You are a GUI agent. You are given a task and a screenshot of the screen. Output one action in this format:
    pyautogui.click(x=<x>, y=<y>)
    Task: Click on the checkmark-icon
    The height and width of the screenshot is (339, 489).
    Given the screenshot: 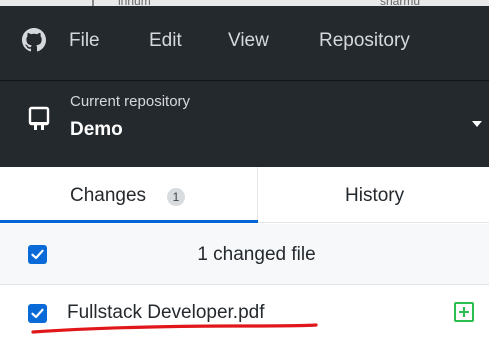 What is the action you would take?
    pyautogui.click(x=37, y=313)
    